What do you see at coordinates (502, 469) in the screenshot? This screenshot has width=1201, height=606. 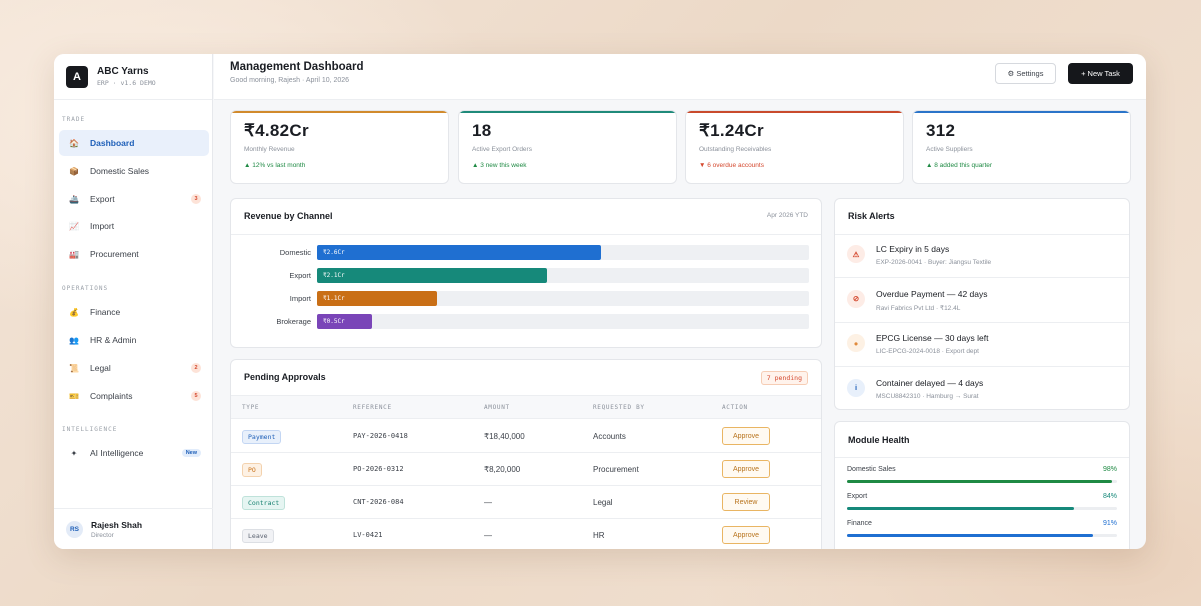 I see `amount-cell: ₹8,20,000` at bounding box center [502, 469].